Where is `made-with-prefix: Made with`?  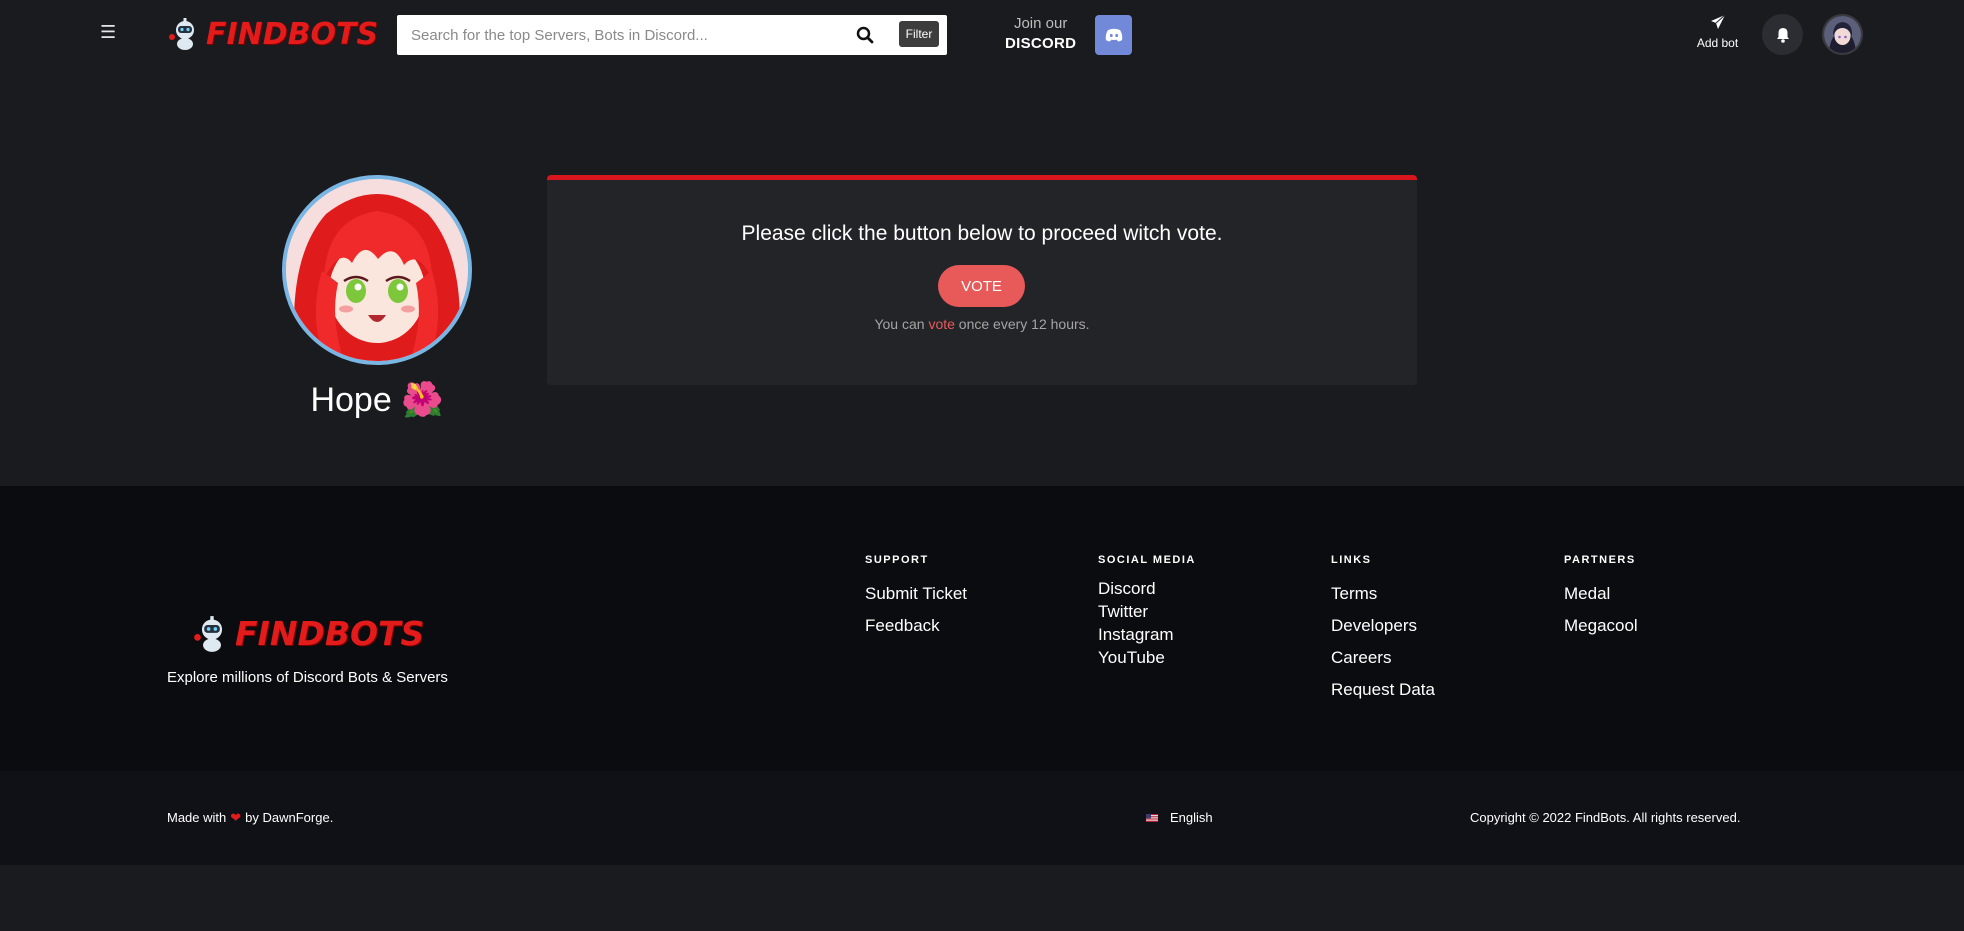 made-with-prefix: Made with is located at coordinates (197, 817).